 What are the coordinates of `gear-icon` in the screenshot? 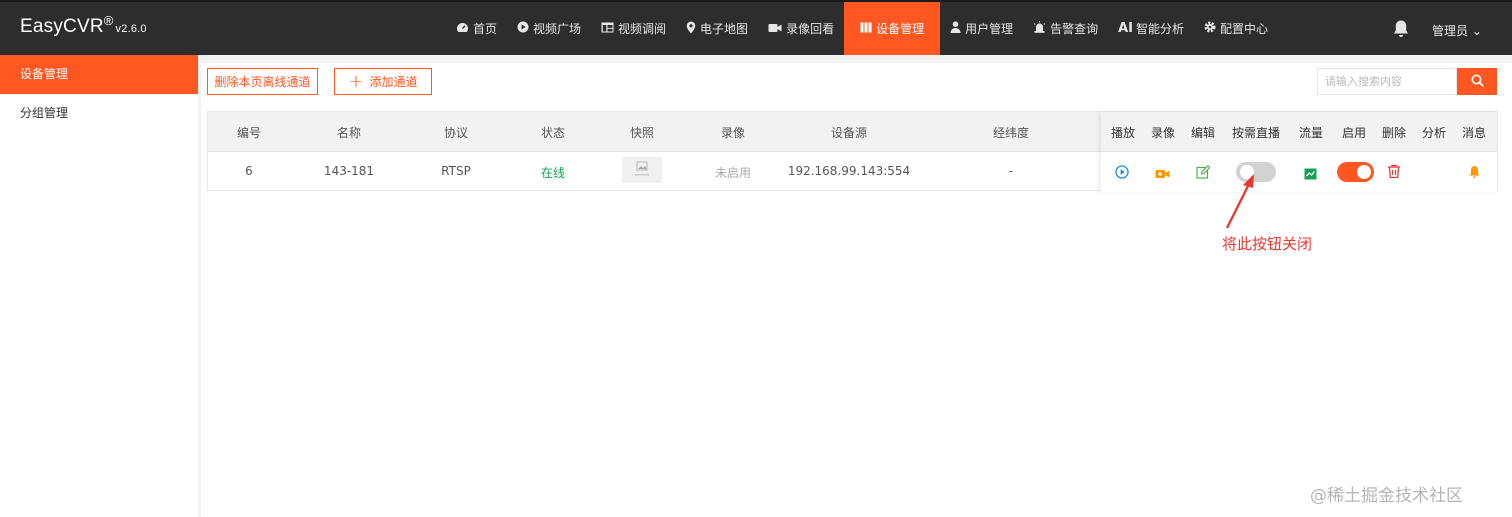 It's located at (1210, 28).